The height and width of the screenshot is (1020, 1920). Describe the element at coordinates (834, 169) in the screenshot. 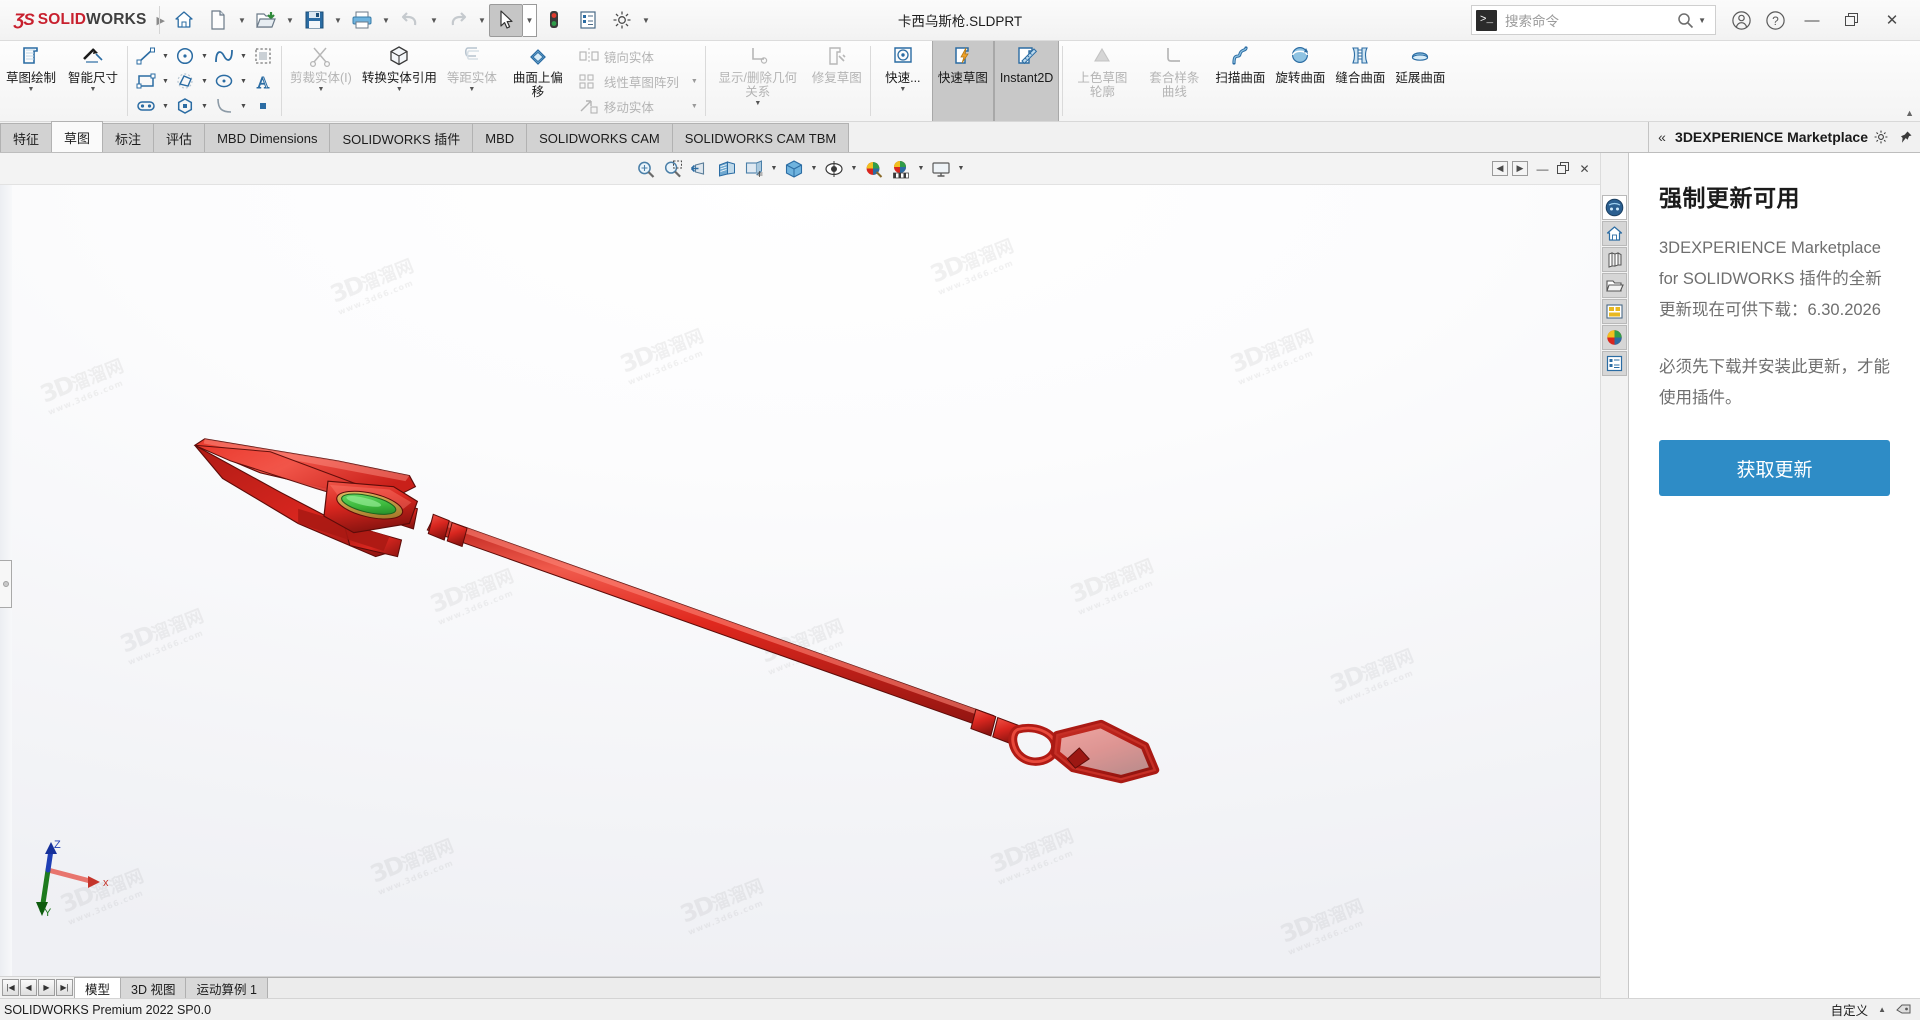

I see `hide-show-items-icon` at that location.